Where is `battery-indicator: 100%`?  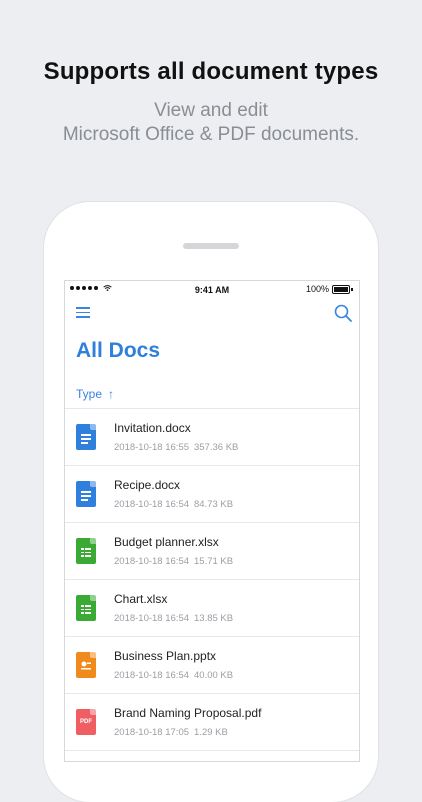
battery-indicator: 100% is located at coordinates (329, 289).